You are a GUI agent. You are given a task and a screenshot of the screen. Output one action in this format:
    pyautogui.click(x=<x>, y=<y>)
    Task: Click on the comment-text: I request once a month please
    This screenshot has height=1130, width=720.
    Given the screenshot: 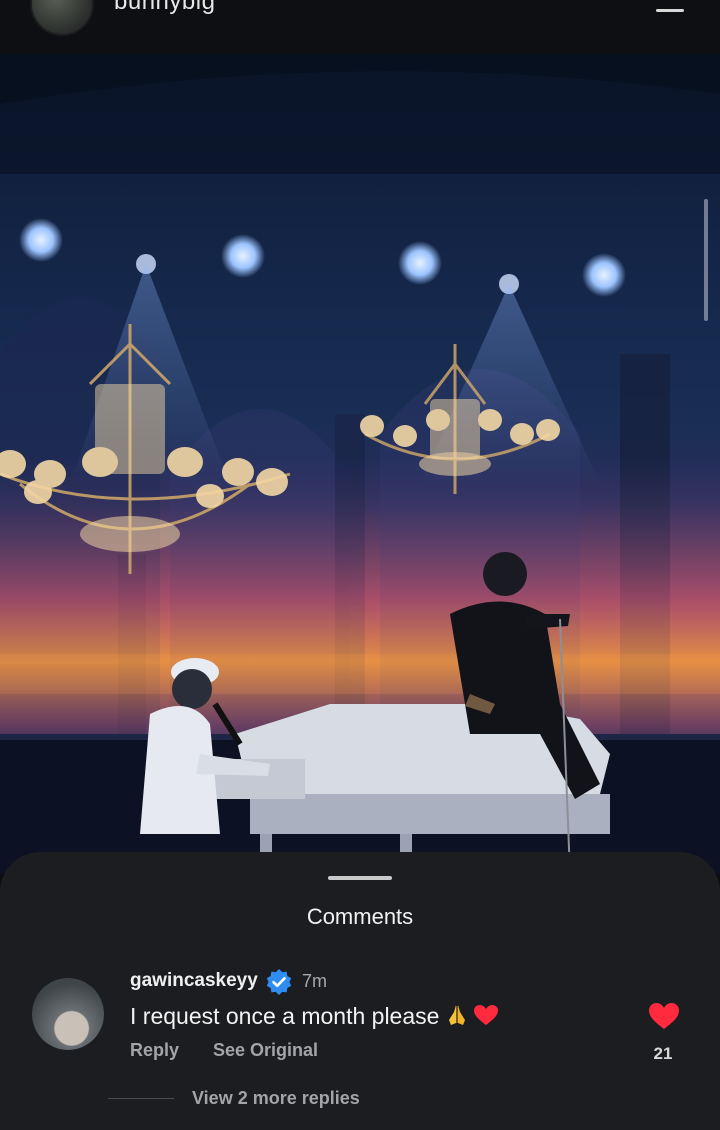 What is the action you would take?
    pyautogui.click(x=314, y=1016)
    